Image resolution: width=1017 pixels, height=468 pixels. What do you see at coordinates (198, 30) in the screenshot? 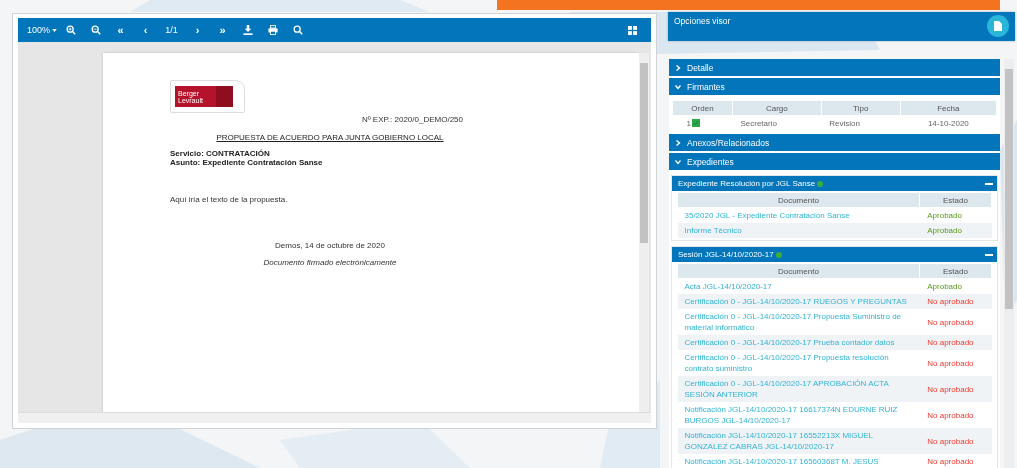
I see `page-nav-button: ›` at bounding box center [198, 30].